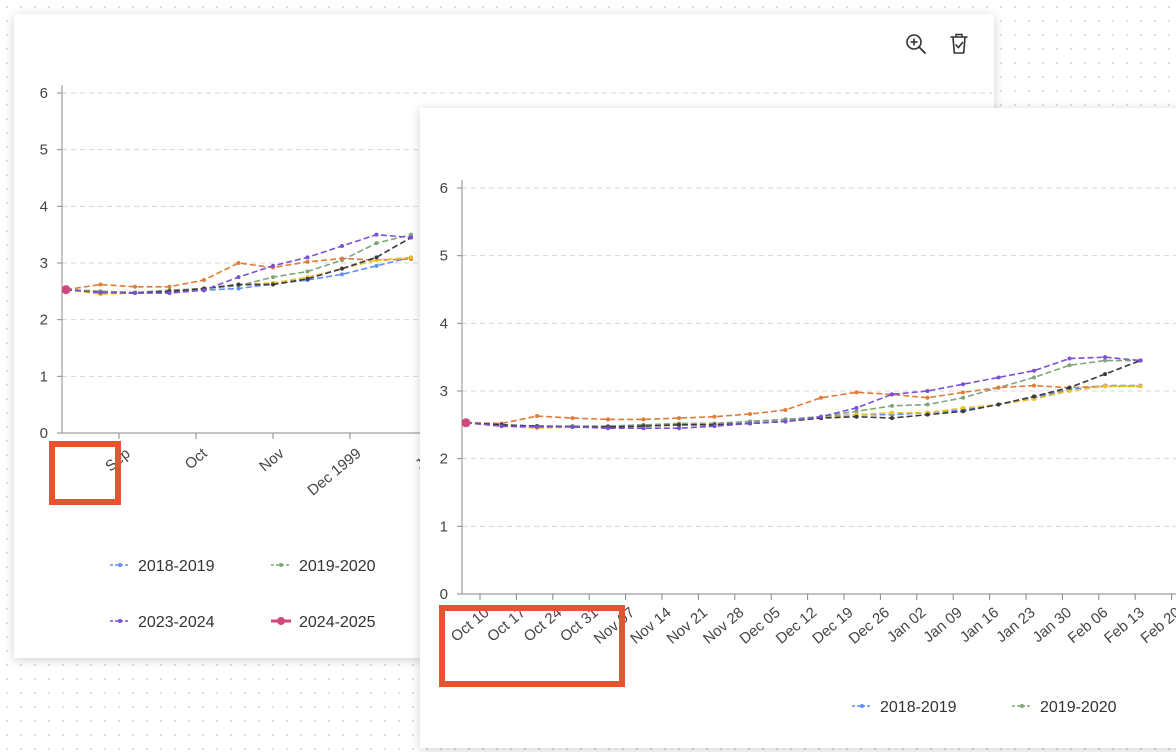  I want to click on series-3a3a3a-line, so click(803, 393).